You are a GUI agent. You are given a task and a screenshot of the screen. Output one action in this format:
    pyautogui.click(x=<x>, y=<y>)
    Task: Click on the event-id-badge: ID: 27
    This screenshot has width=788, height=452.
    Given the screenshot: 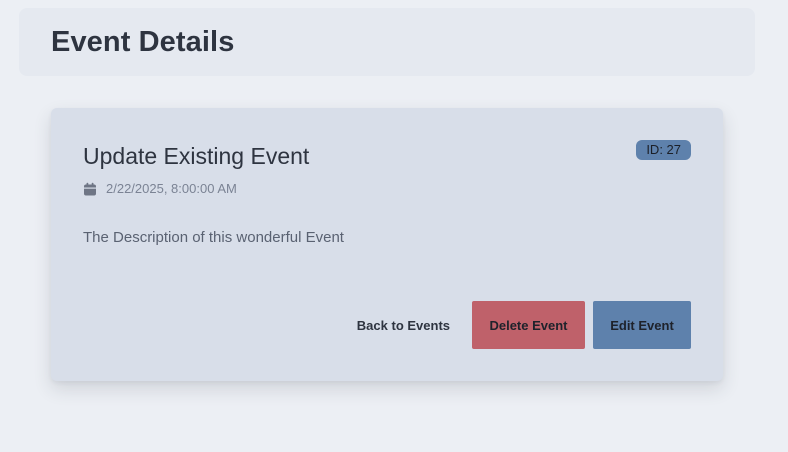 What is the action you would take?
    pyautogui.click(x=663, y=150)
    